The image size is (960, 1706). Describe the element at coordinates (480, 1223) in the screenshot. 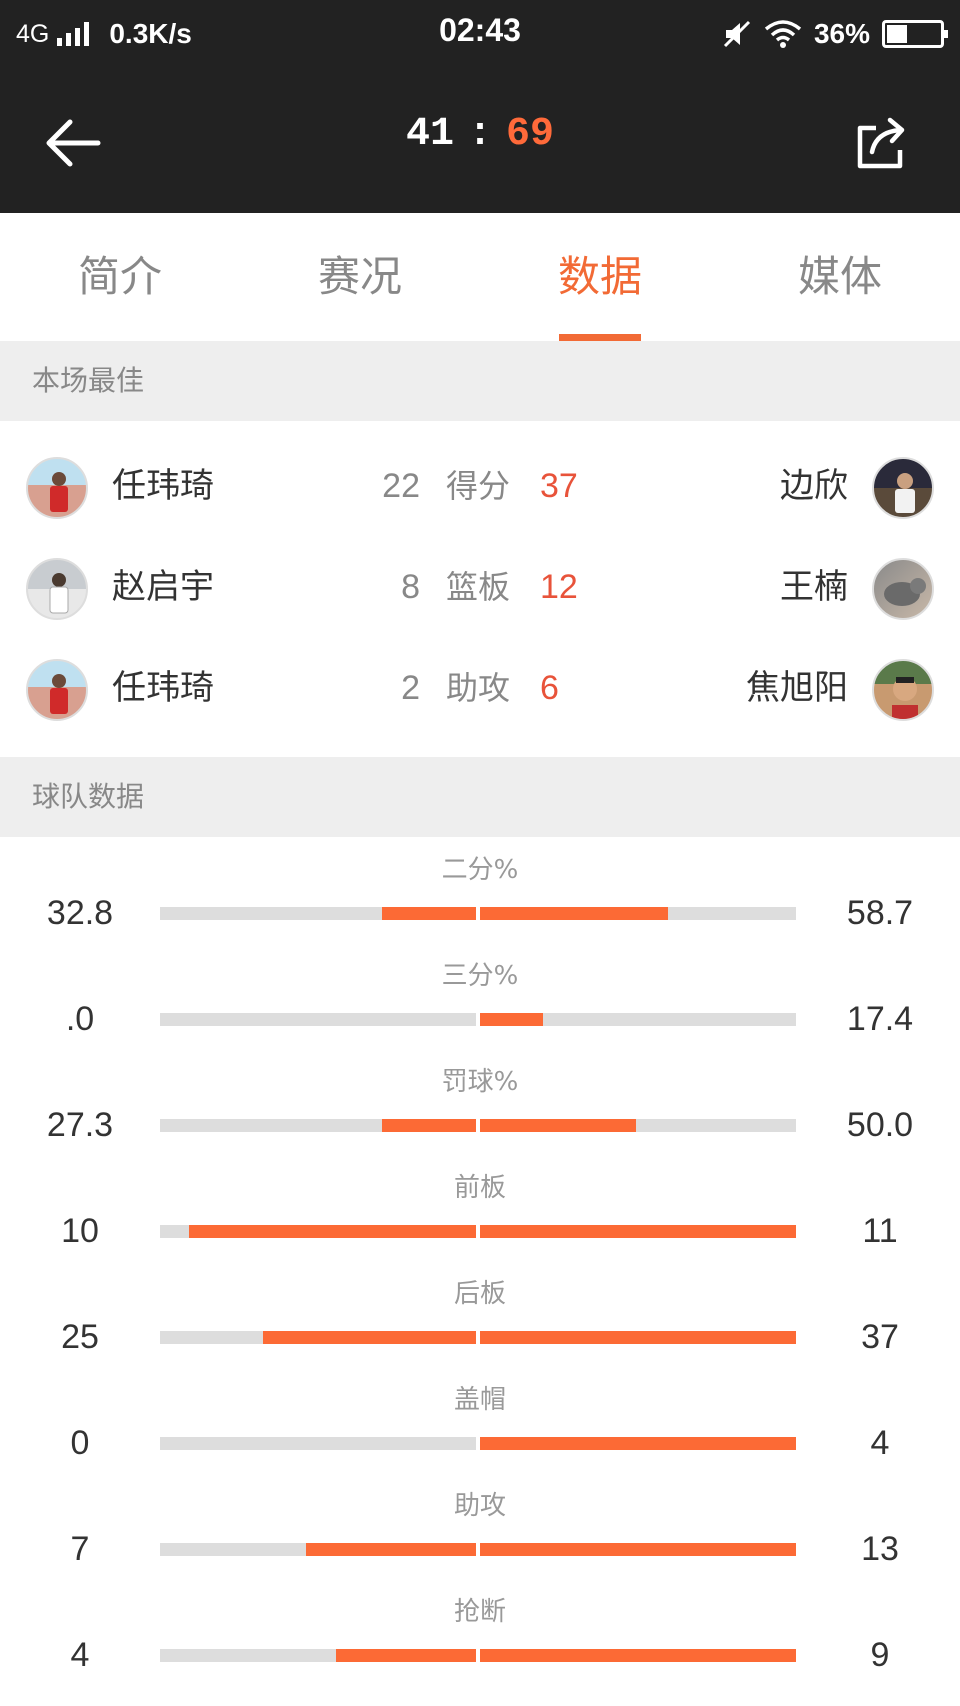

I see `stat-row: 前板 10 11` at that location.